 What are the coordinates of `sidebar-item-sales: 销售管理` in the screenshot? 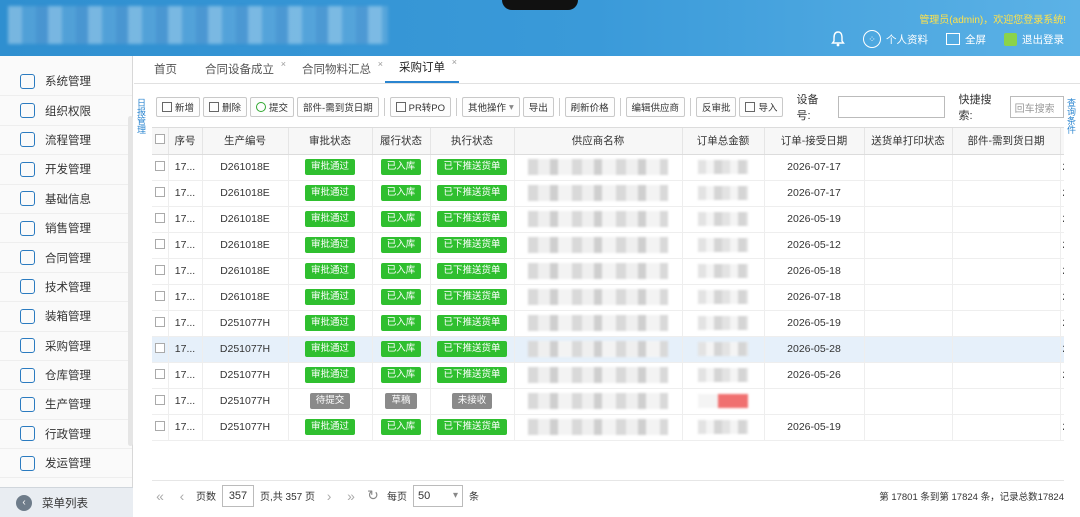 It's located at (66, 229).